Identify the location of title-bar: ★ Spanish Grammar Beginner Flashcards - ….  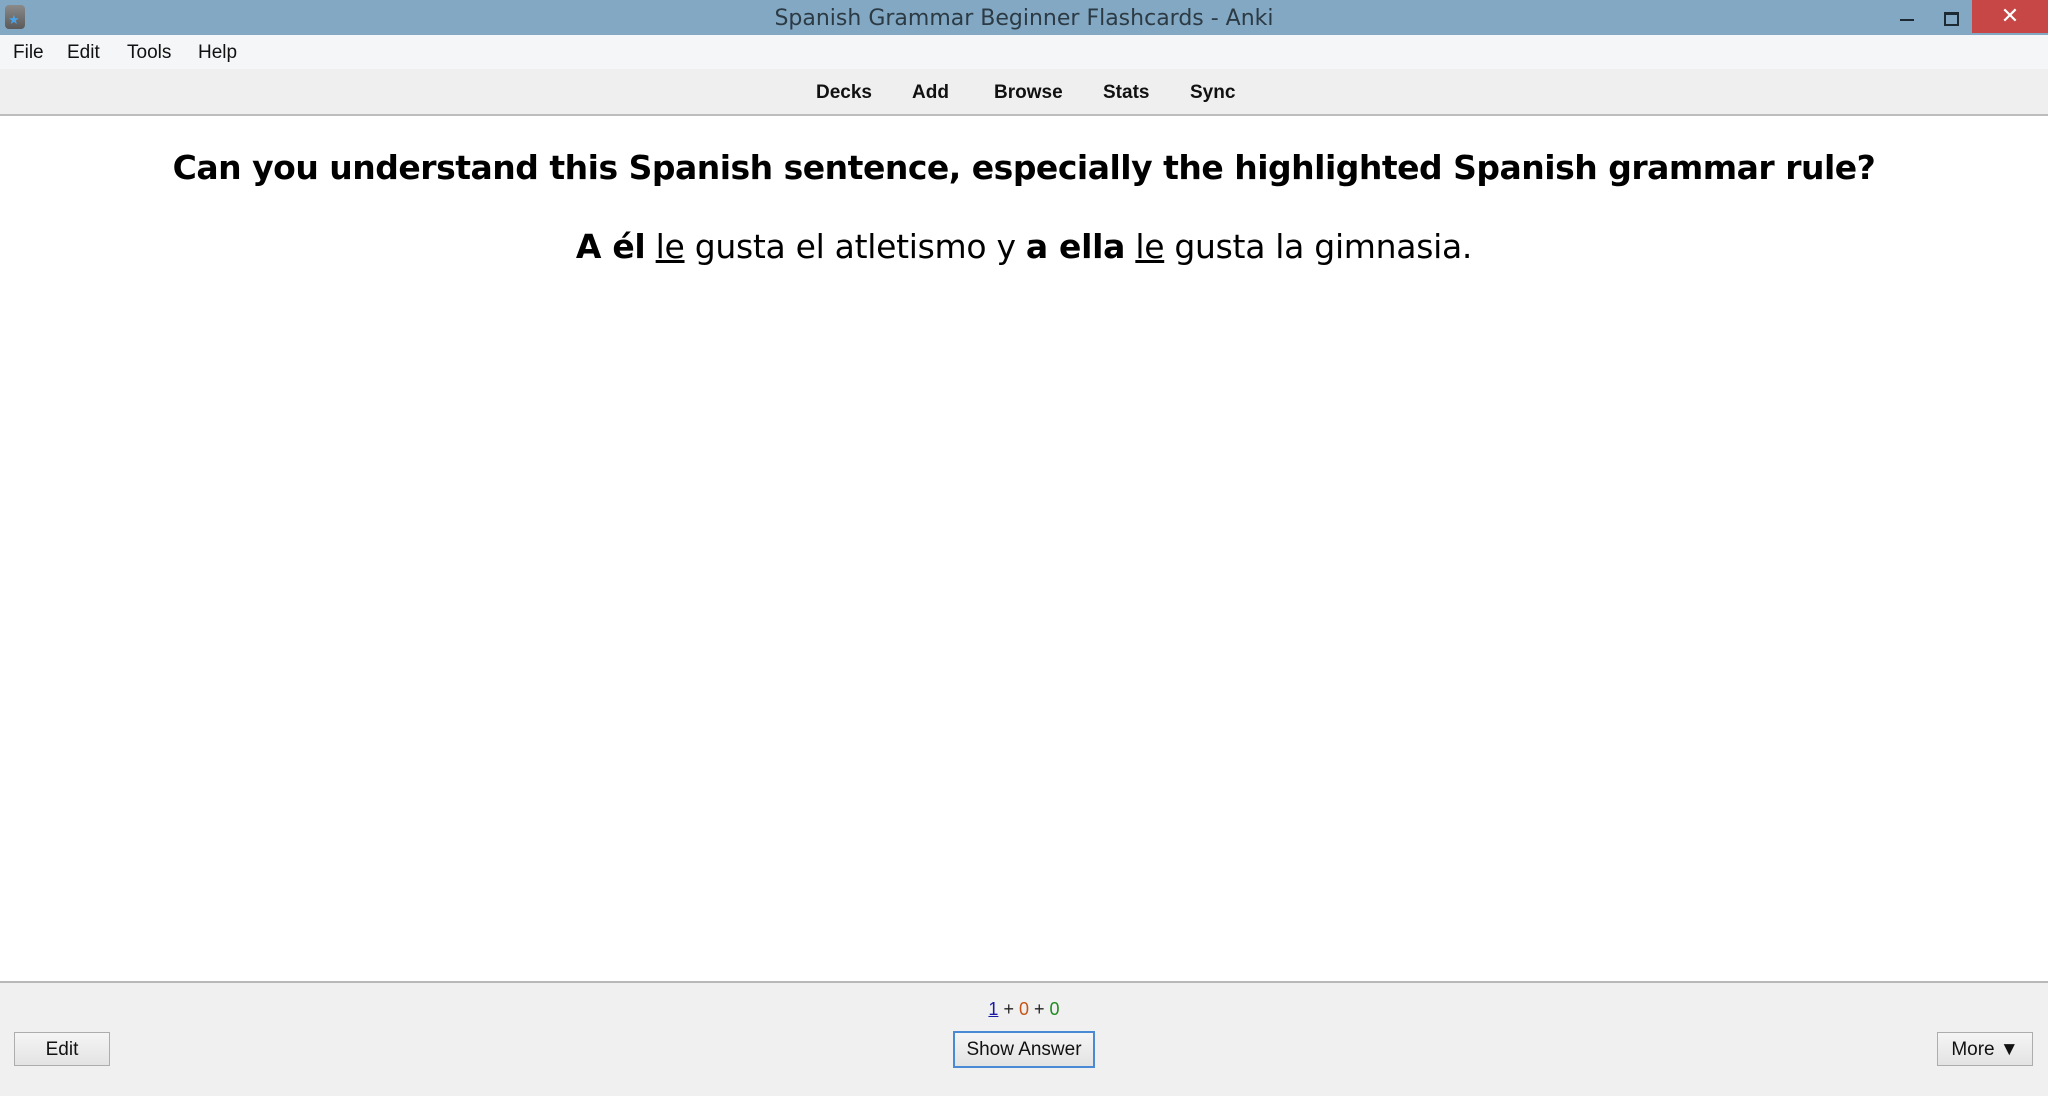
(1024, 17).